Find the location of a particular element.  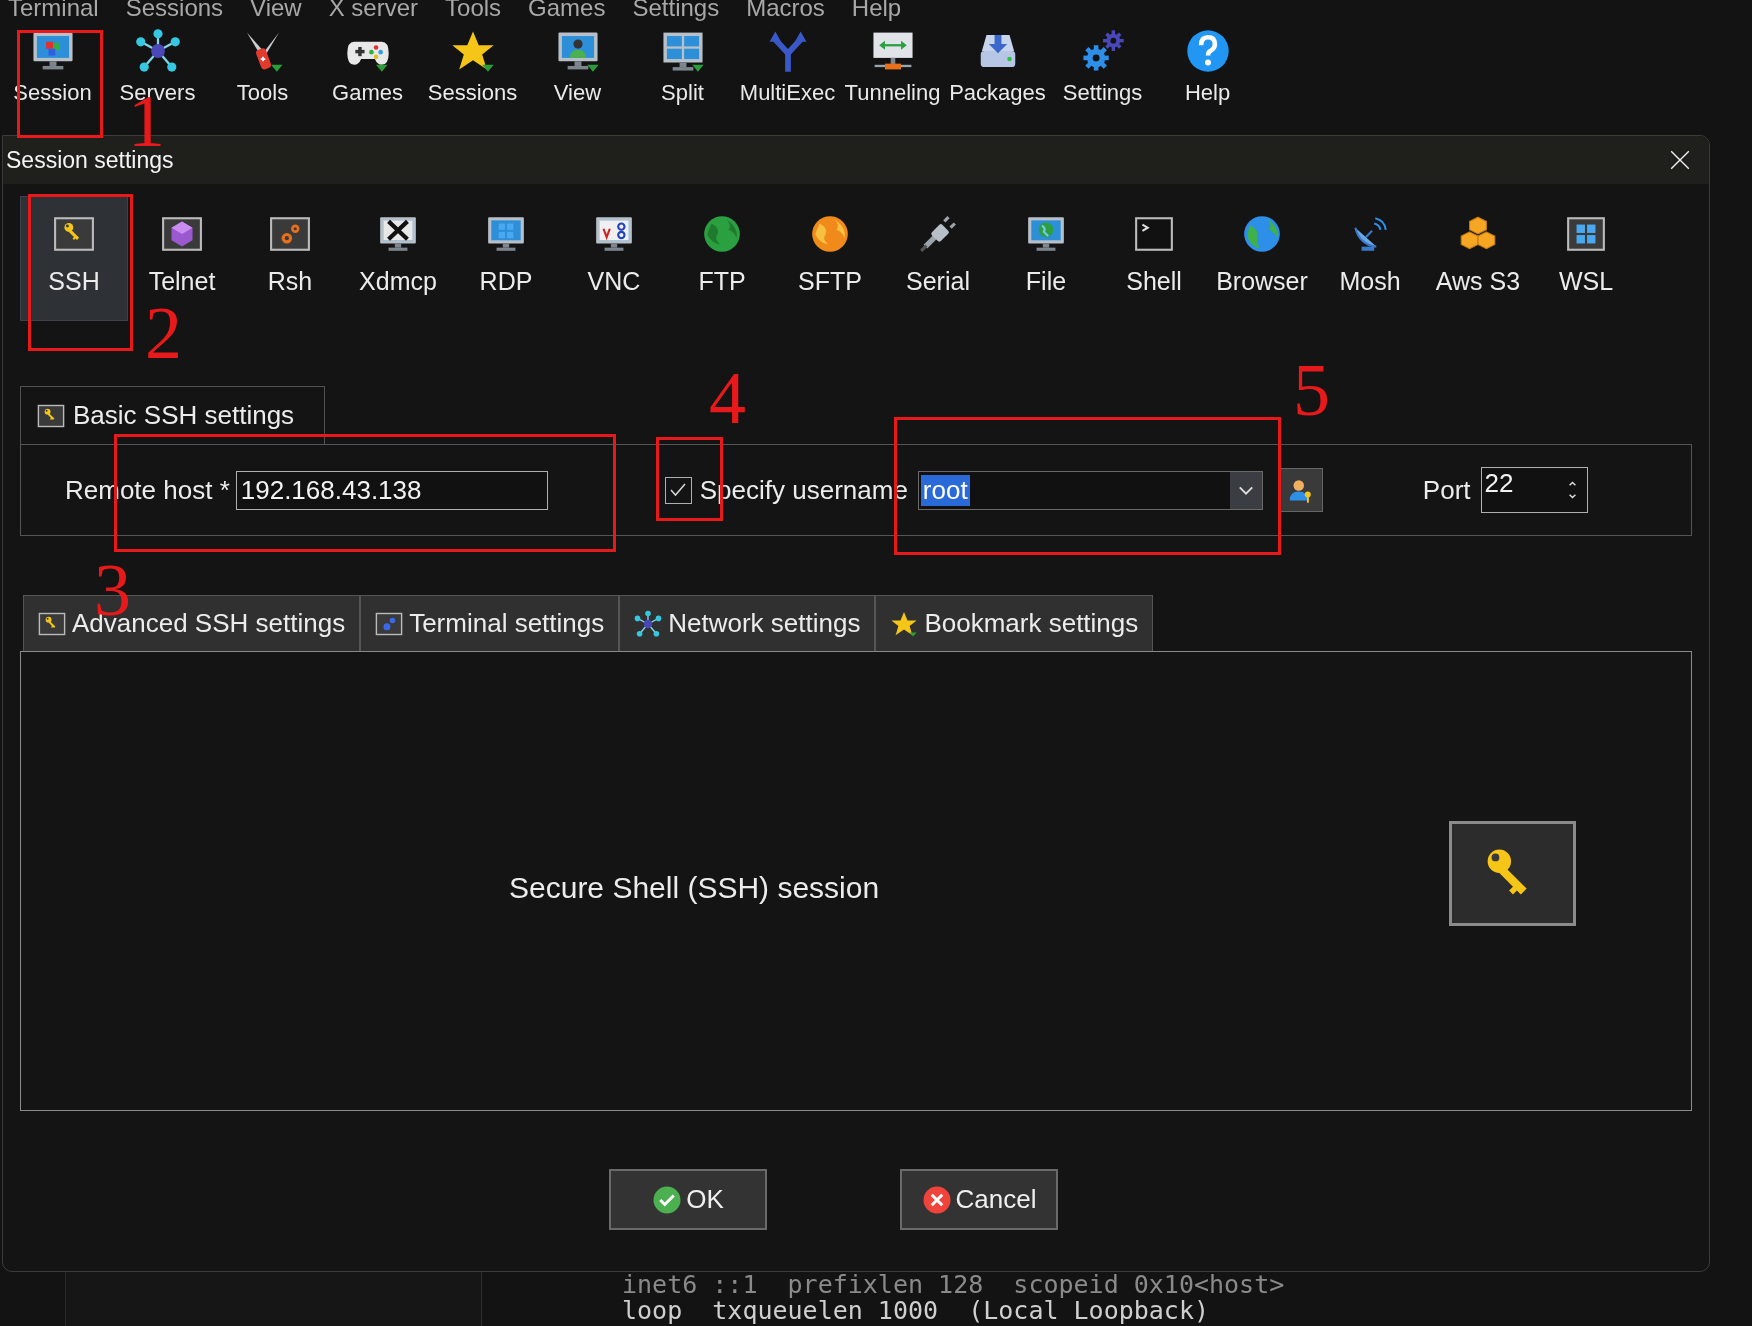

session-description: Secure Shell (SSH) session is located at coordinates (694, 888).